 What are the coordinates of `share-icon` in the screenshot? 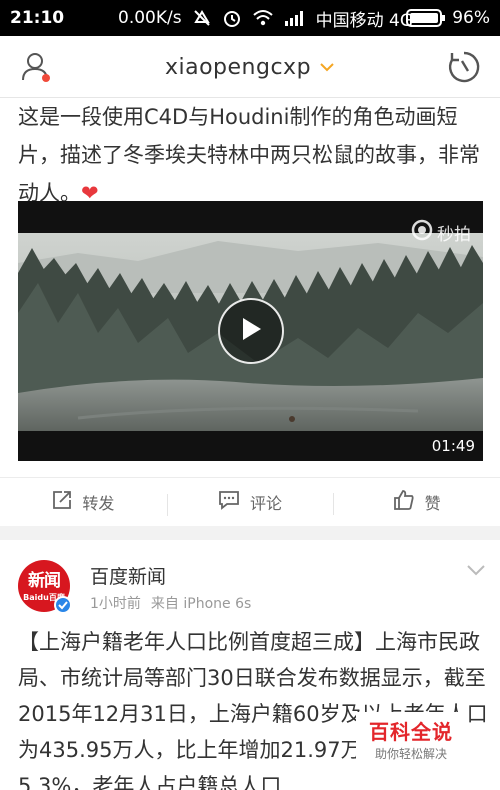 It's located at (62, 502).